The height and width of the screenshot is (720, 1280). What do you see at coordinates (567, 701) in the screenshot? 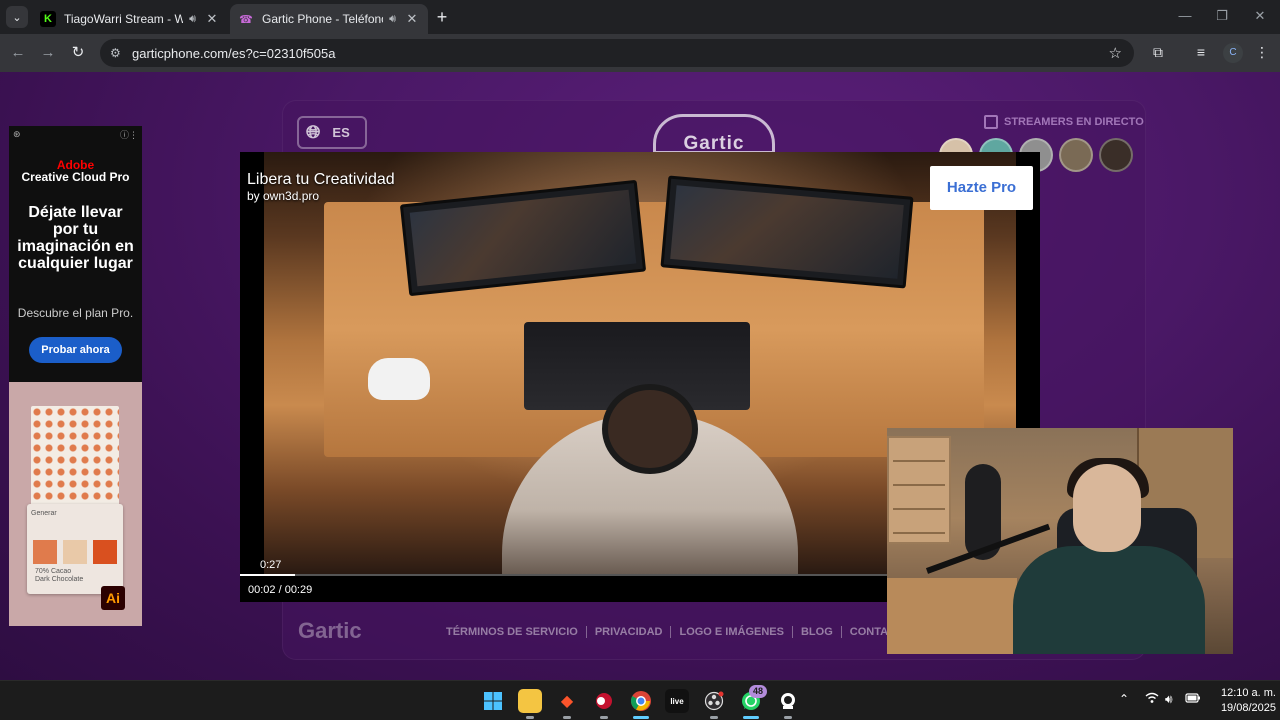
I see `brave-icon: ◆` at bounding box center [567, 701].